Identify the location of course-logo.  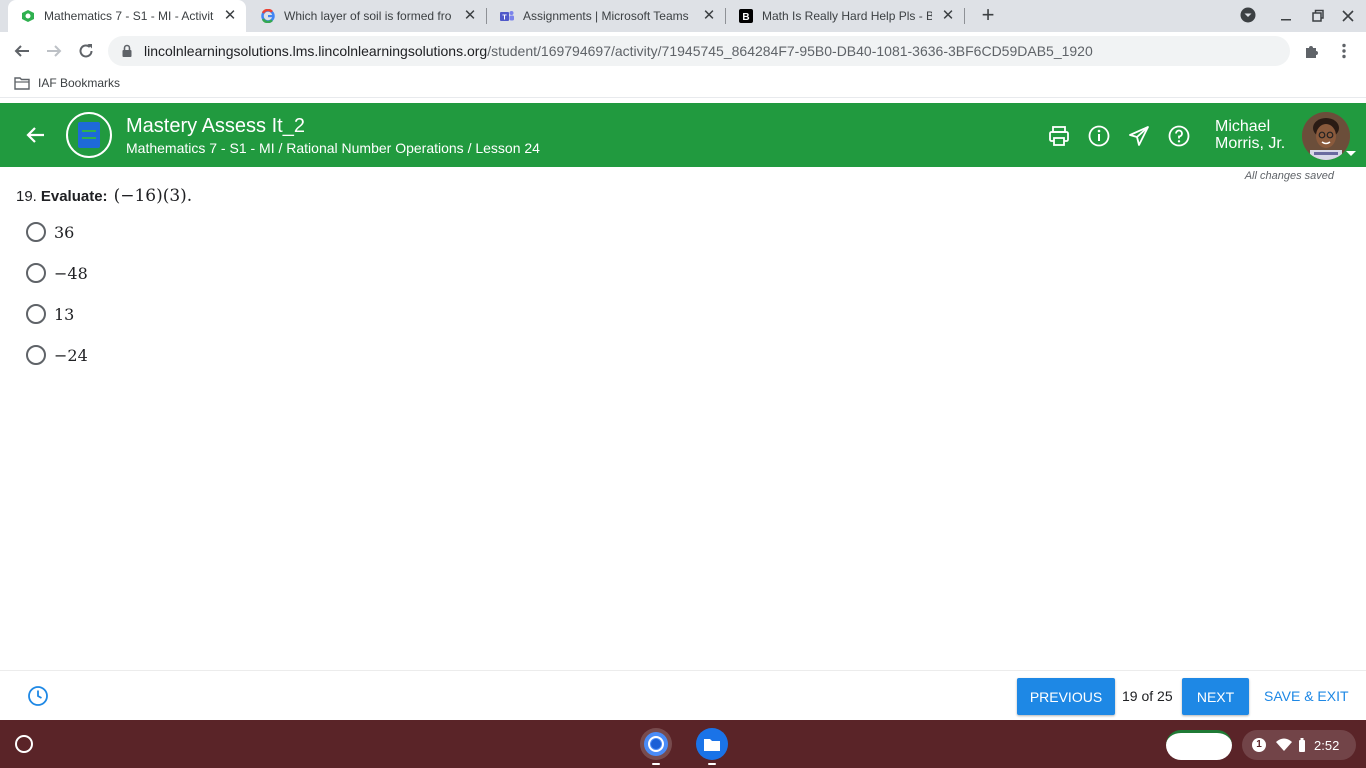
(89, 135).